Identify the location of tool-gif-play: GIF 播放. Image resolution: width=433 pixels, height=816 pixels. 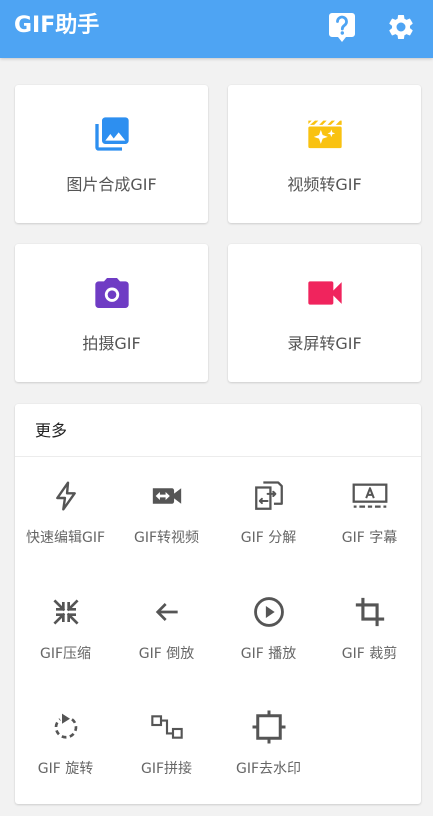
(268, 642).